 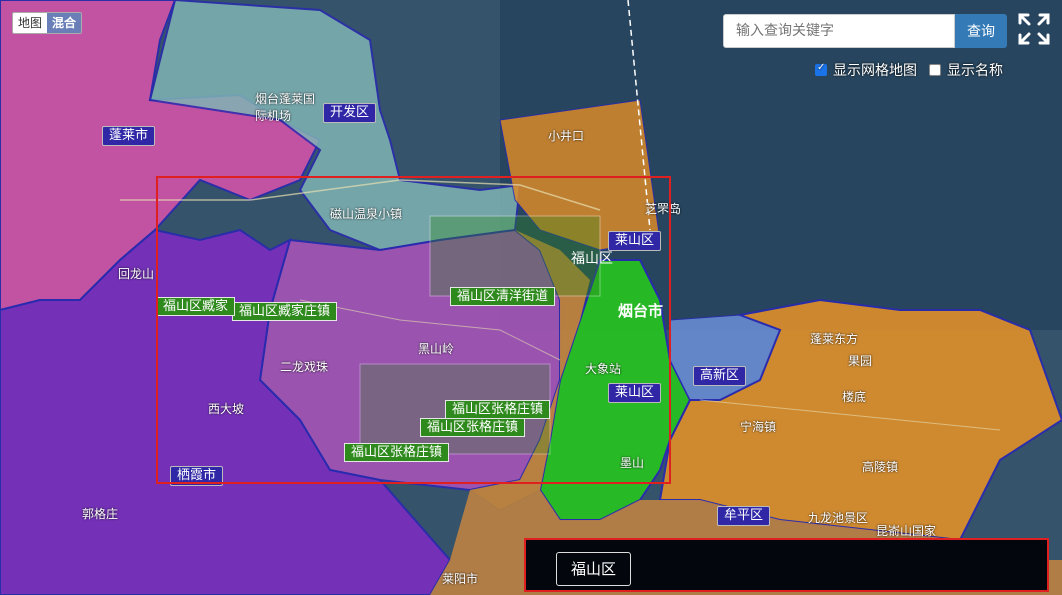 I want to click on map-type-hybrid-button: 混合, so click(x=64, y=23).